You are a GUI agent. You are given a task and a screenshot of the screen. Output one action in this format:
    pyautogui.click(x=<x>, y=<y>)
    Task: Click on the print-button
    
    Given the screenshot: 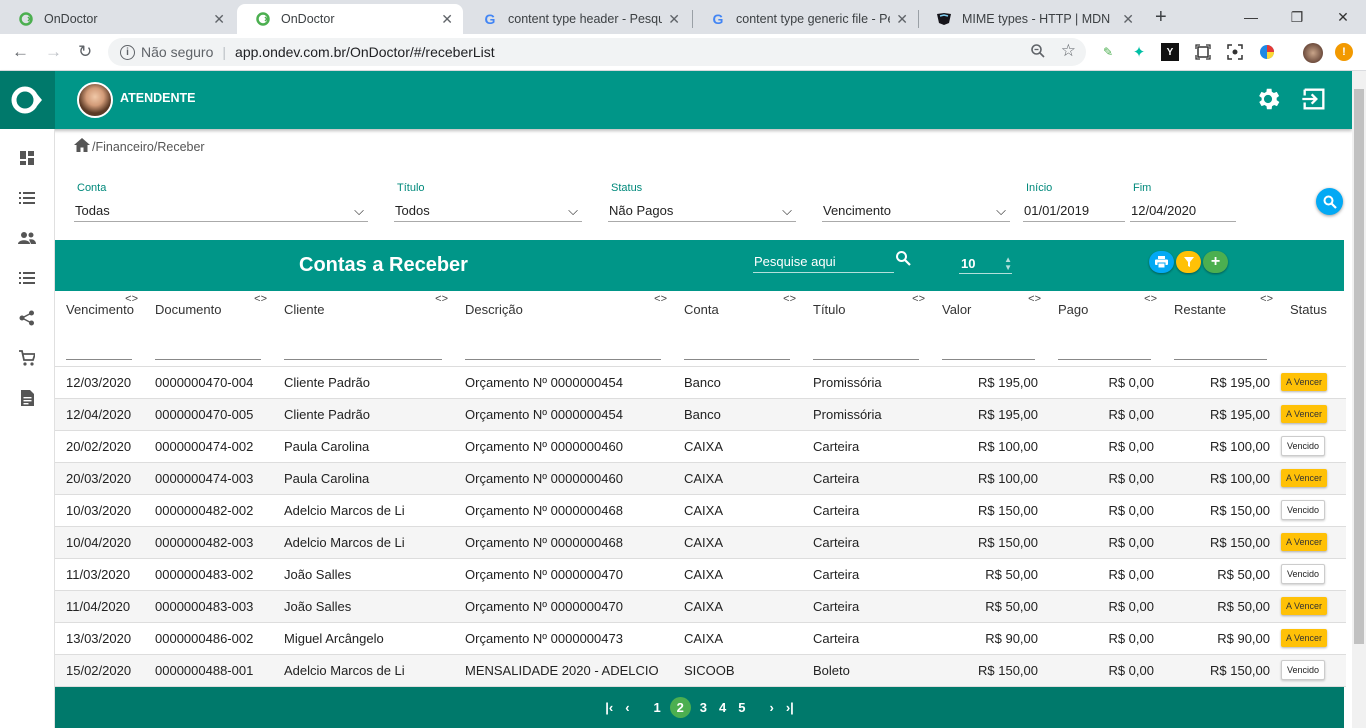 What is the action you would take?
    pyautogui.click(x=1161, y=262)
    